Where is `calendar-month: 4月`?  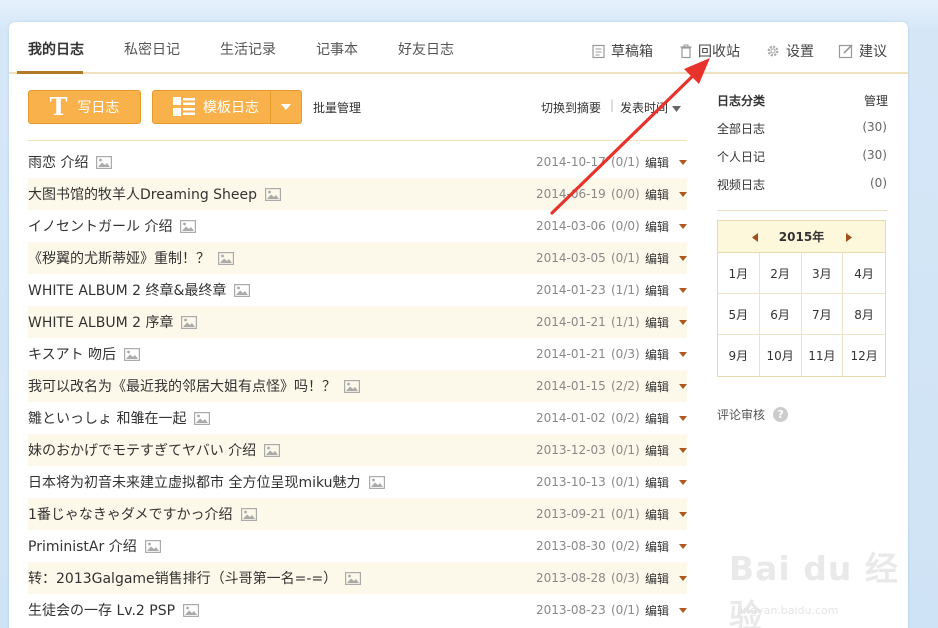 calendar-month: 4月 is located at coordinates (864, 273).